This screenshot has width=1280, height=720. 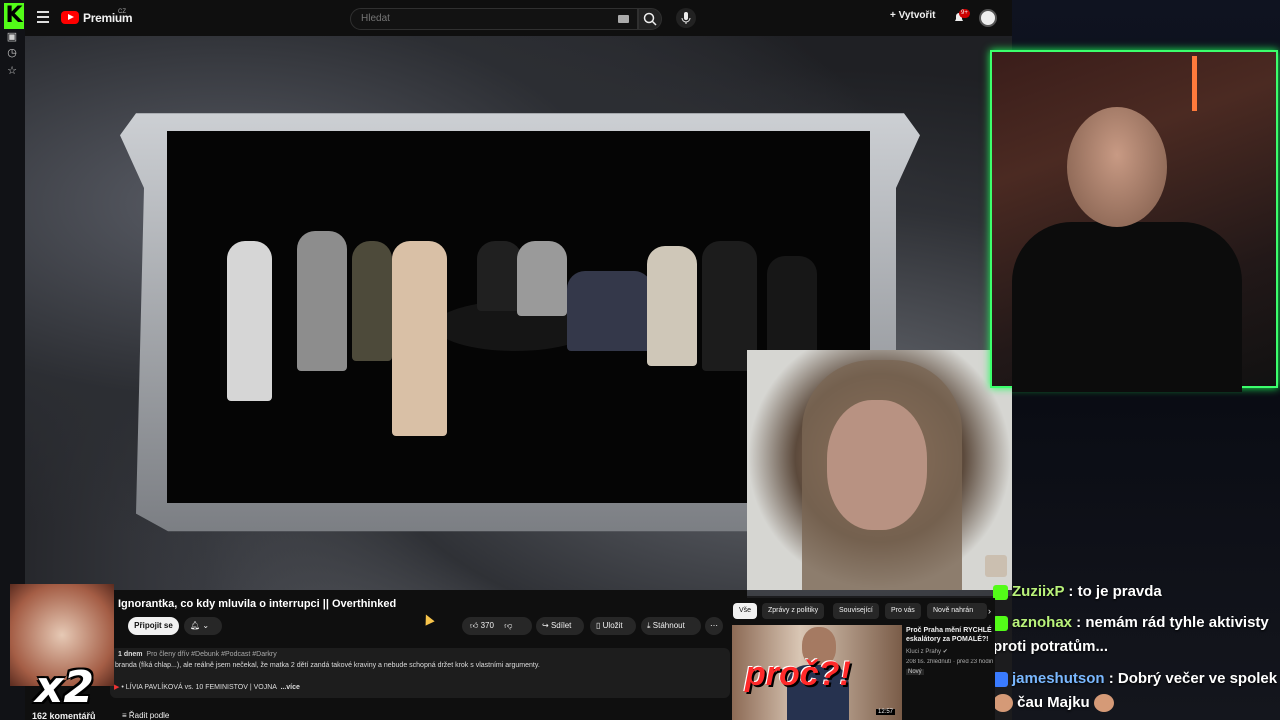 I want to click on share-label: Sdílet, so click(x=561, y=625).